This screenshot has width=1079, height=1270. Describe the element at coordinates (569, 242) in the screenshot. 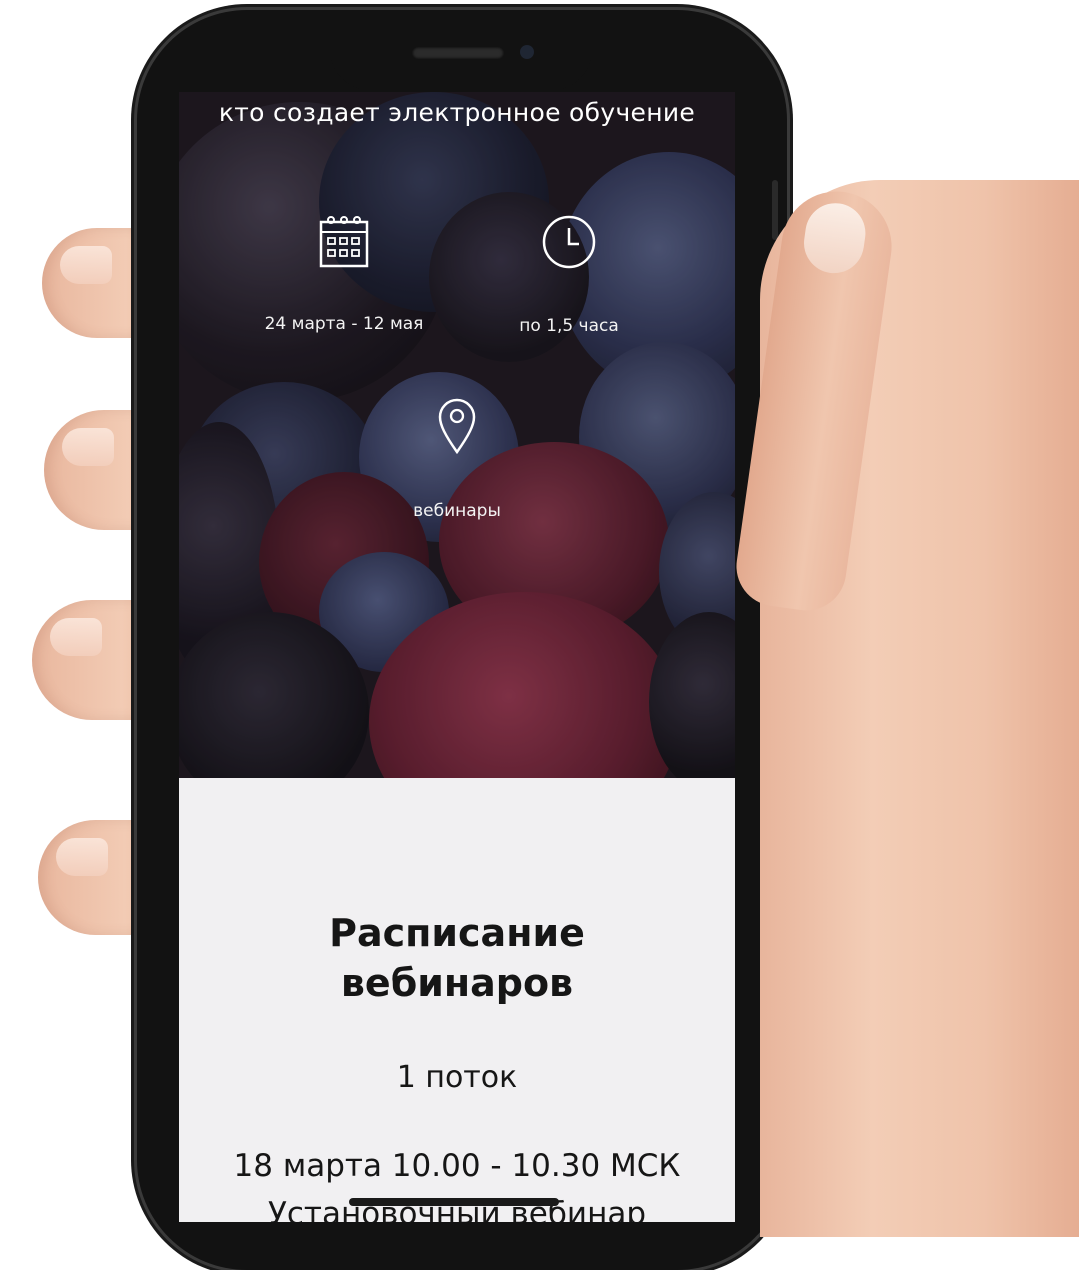

I see `clock-icon` at that location.